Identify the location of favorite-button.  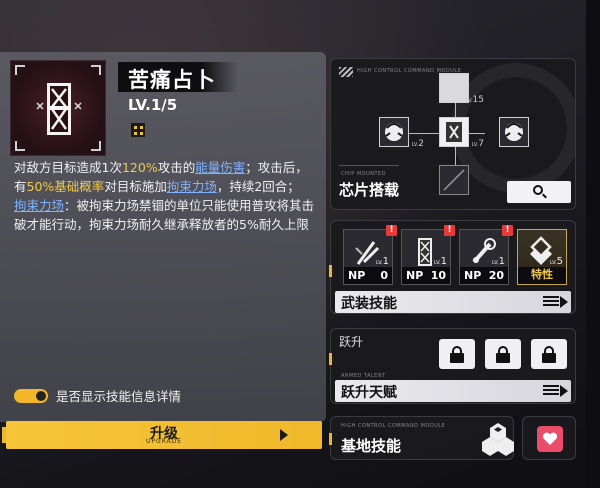
(549, 438).